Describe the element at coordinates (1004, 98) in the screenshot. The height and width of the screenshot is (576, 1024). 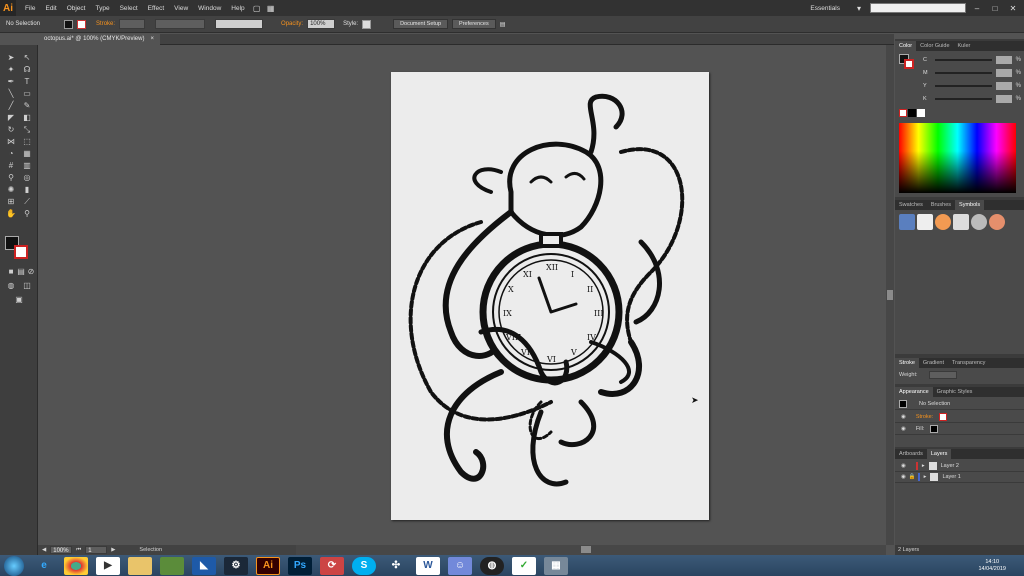
I see `channel-k-value` at that location.